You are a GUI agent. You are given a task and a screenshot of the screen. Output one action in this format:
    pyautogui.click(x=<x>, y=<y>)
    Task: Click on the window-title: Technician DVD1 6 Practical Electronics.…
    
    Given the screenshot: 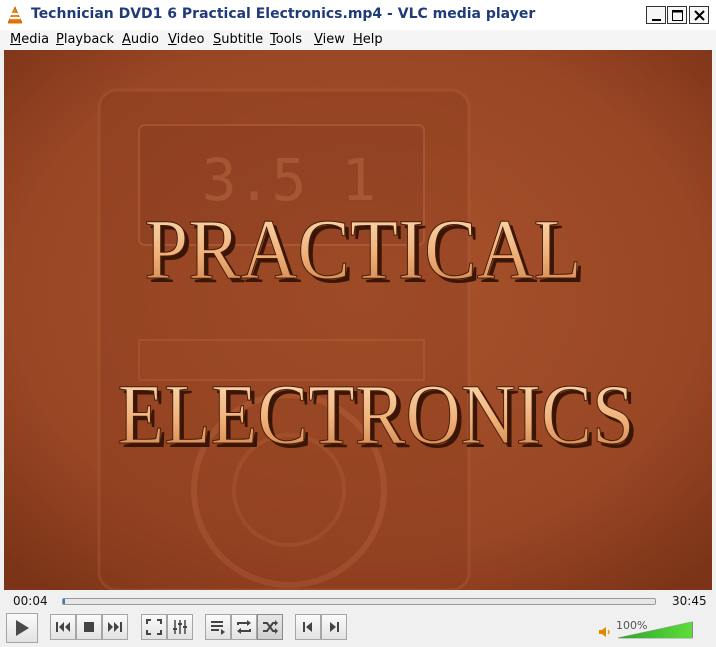 What is the action you would take?
    pyautogui.click(x=283, y=14)
    